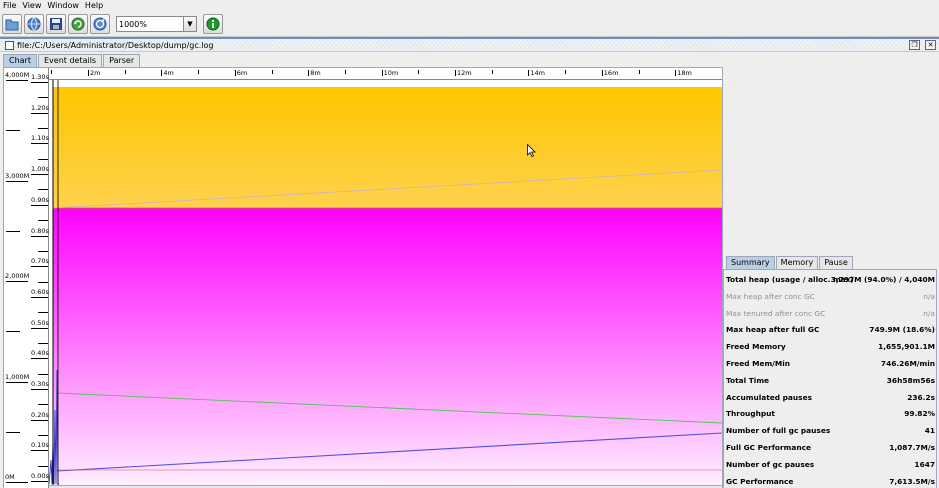 This screenshot has width=939, height=488. I want to click on time-tick-label: 16m, so click(611, 73).